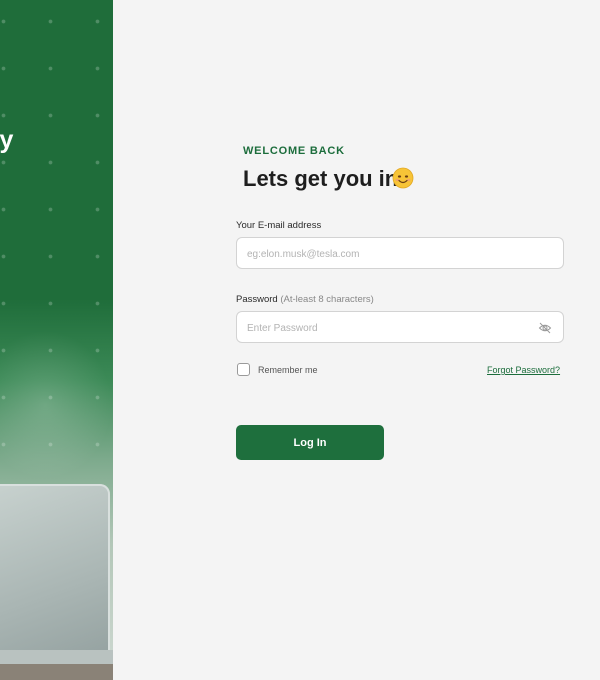 The image size is (600, 680). Describe the element at coordinates (321, 178) in the screenshot. I see `page-title: Lets get you in` at that location.